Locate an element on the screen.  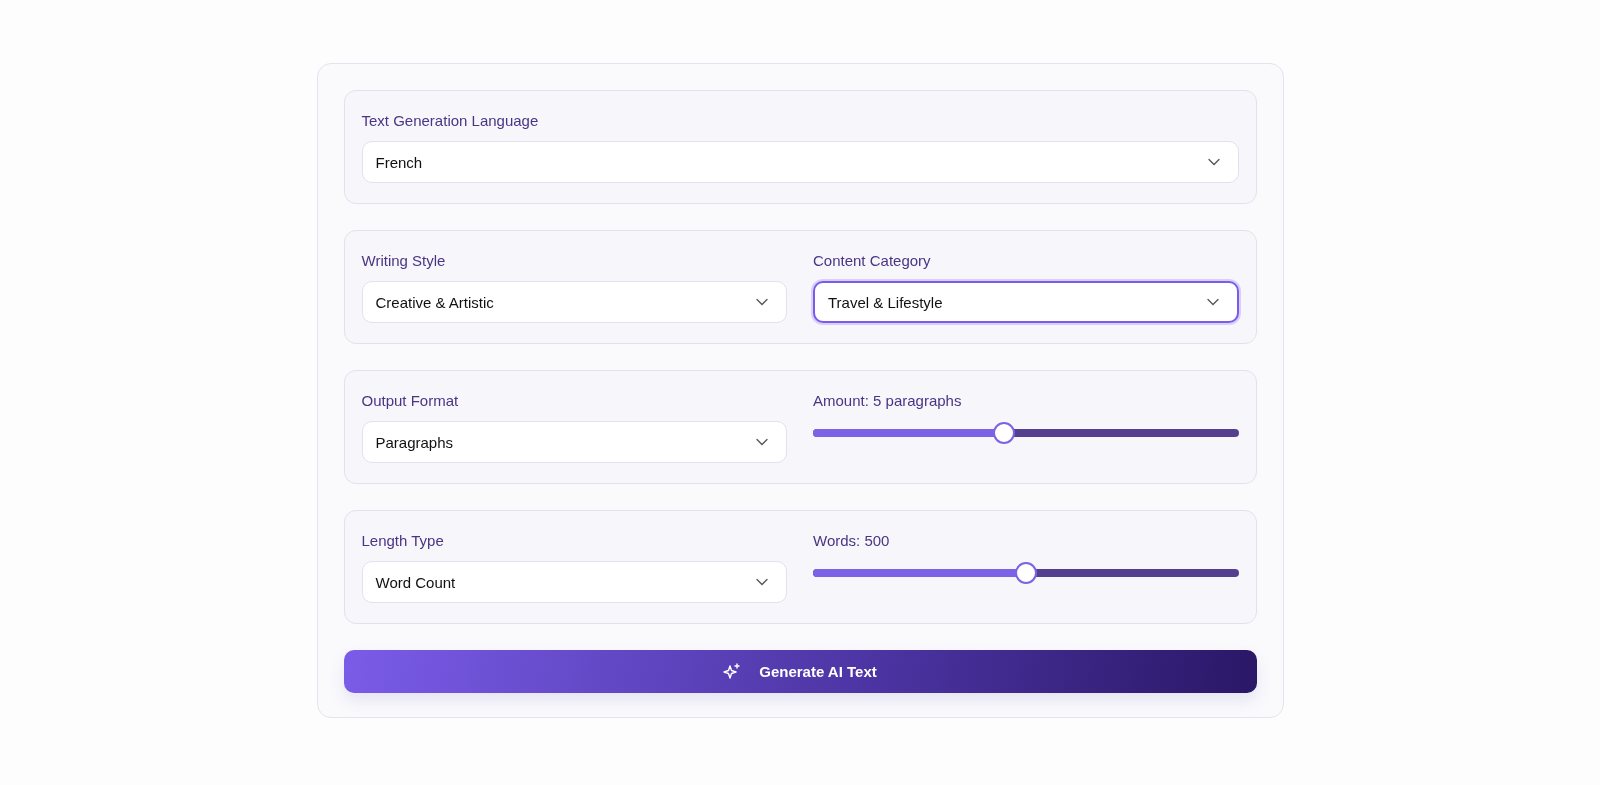
generate-button: Generate AI Text is located at coordinates (800, 671).